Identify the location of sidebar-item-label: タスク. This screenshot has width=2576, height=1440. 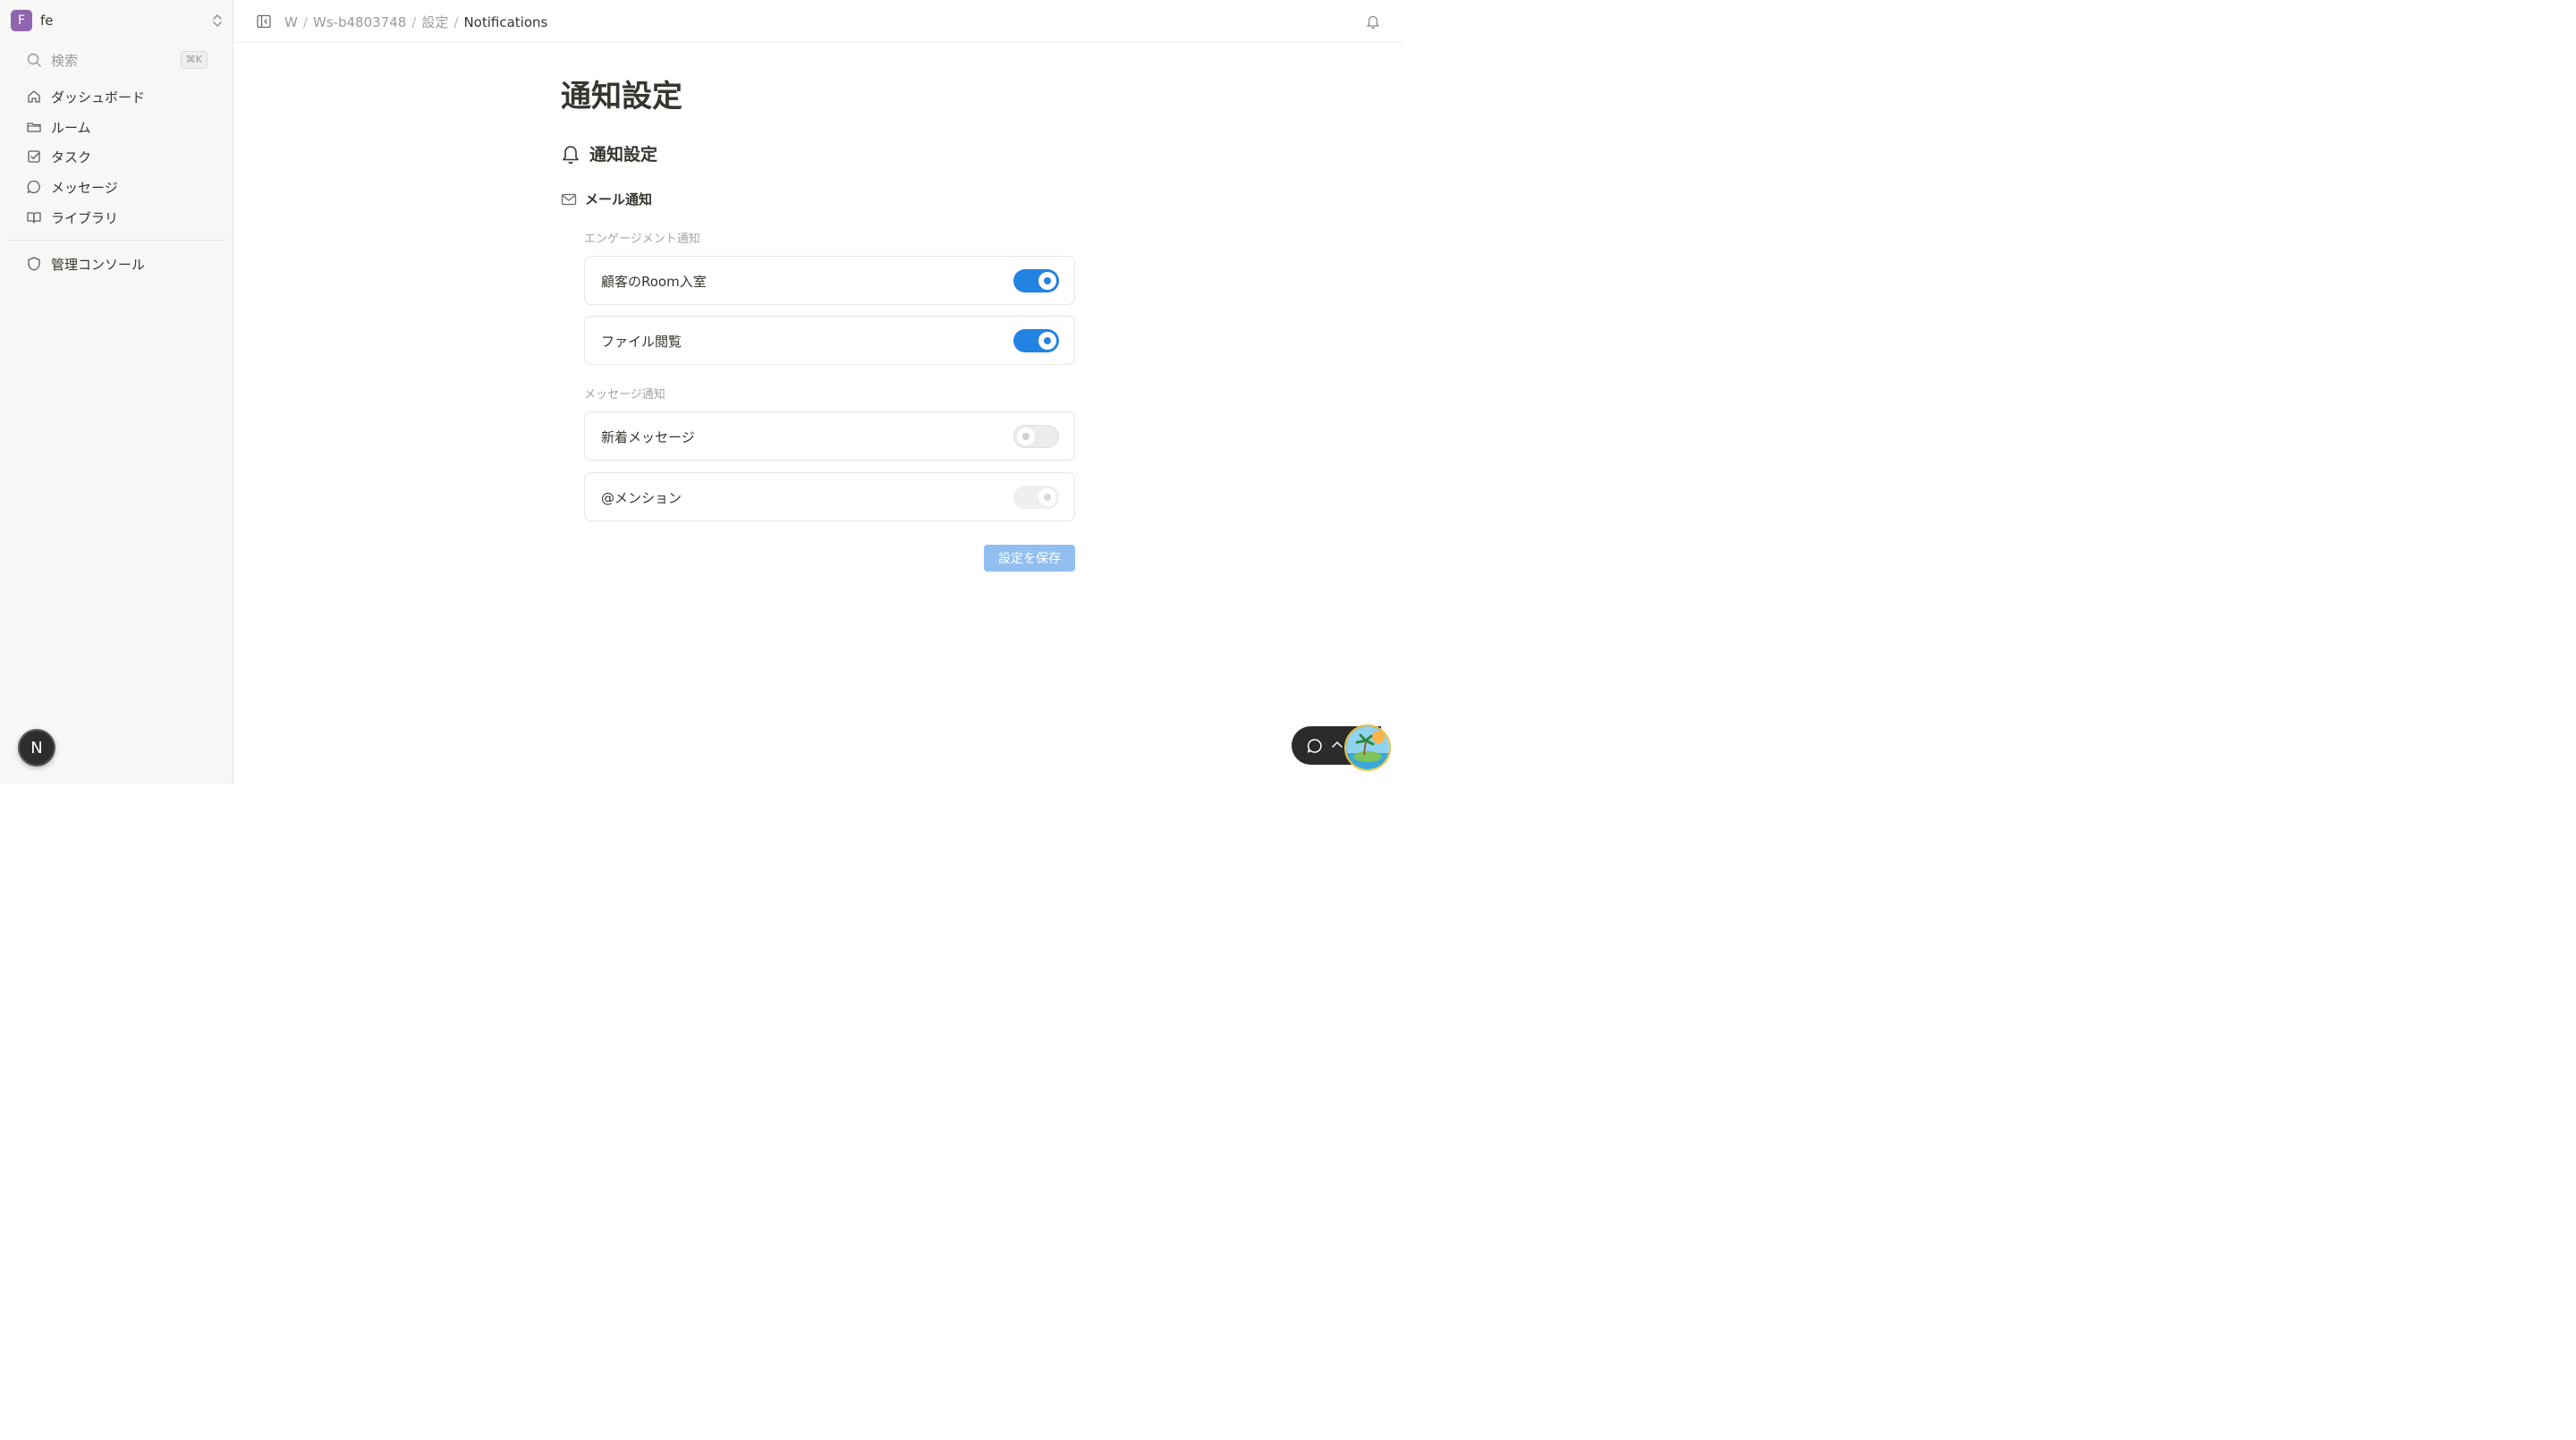
(71, 157).